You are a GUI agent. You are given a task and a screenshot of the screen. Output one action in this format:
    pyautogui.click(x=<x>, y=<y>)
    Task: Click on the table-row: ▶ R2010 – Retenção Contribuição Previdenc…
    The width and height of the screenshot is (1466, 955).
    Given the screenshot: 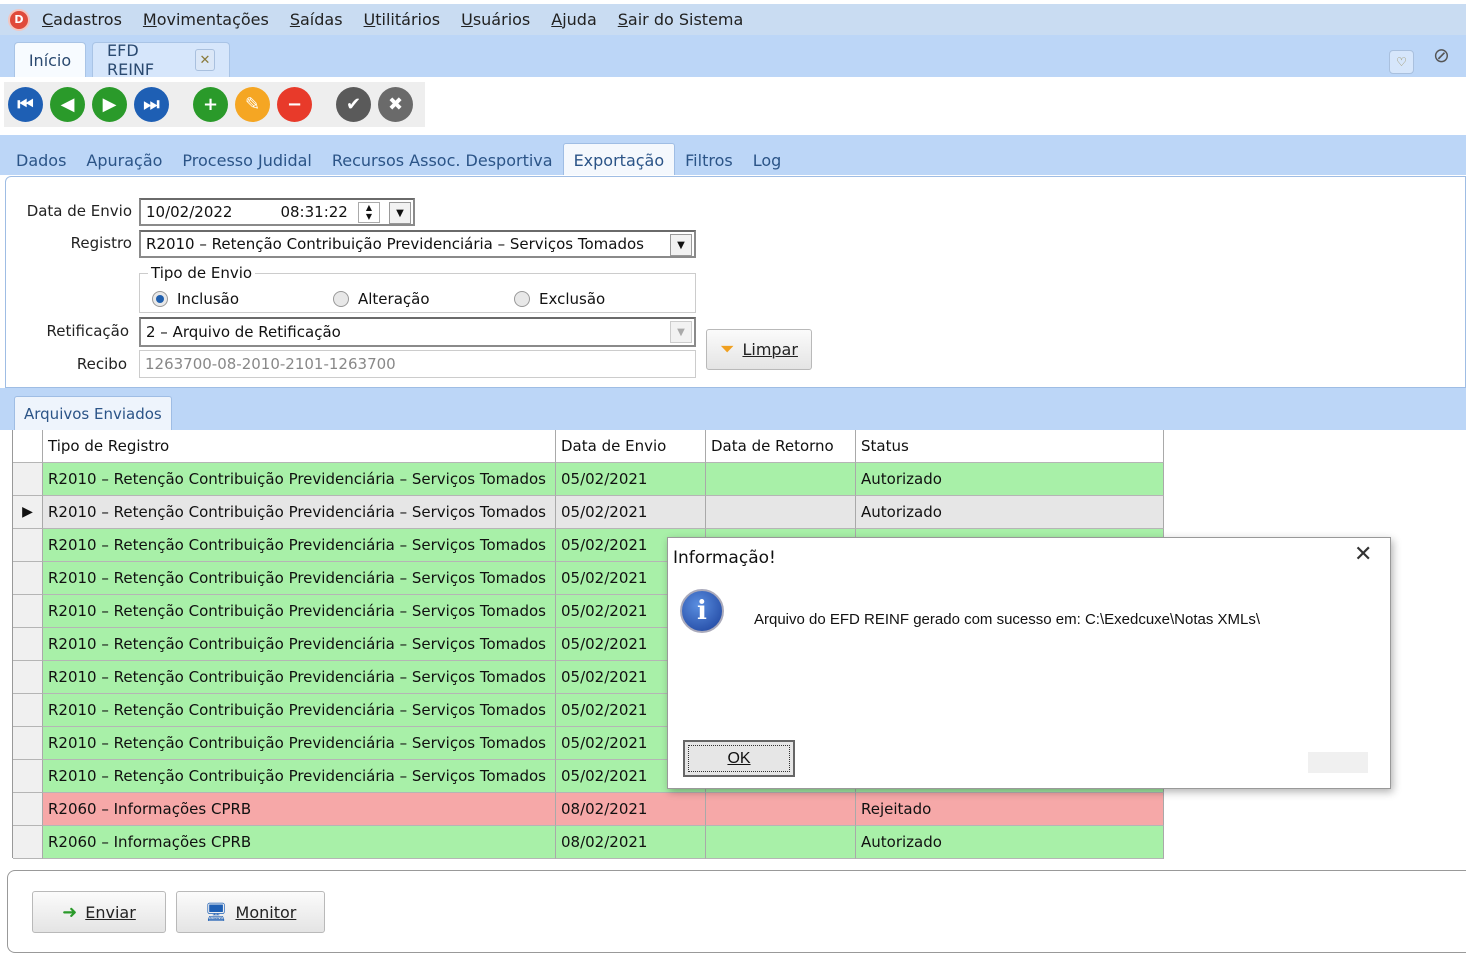 What is the action you would take?
    pyautogui.click(x=588, y=512)
    